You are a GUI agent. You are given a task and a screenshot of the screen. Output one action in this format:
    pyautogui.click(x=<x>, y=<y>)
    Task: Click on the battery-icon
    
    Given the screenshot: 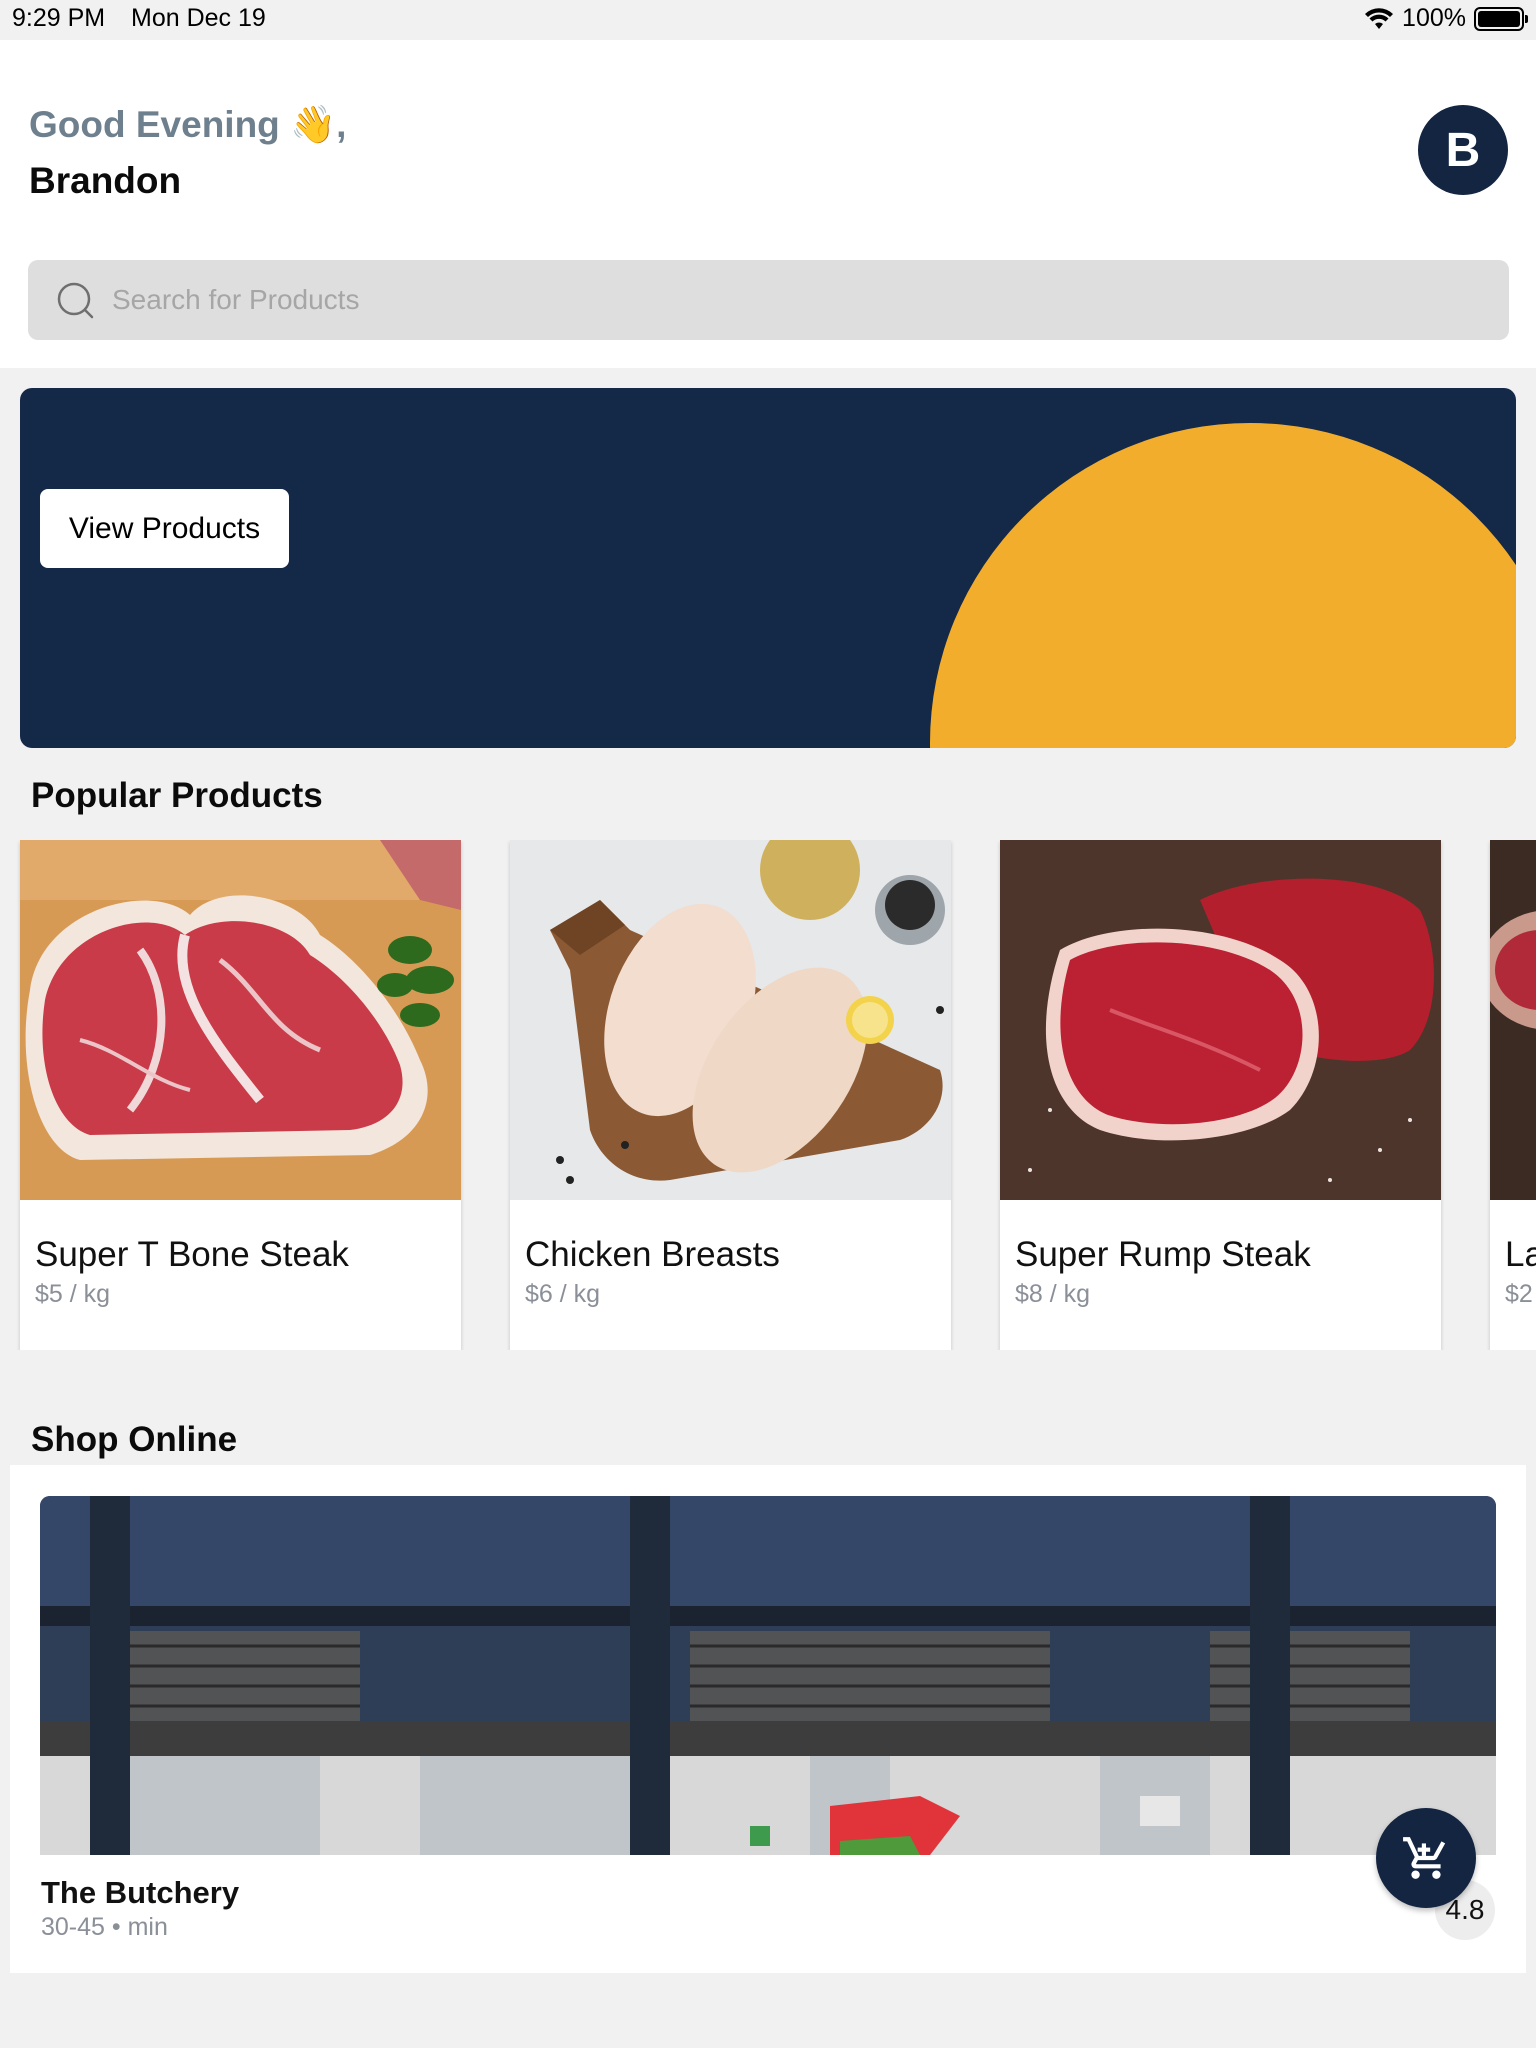 What is the action you would take?
    pyautogui.click(x=1501, y=18)
    